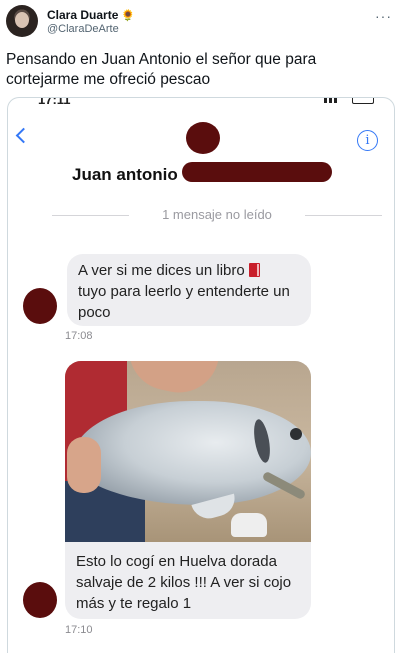 The height and width of the screenshot is (653, 400). What do you see at coordinates (184, 302) in the screenshot?
I see `message-text-rest: tuyo para leerlo y entenderte un poco` at bounding box center [184, 302].